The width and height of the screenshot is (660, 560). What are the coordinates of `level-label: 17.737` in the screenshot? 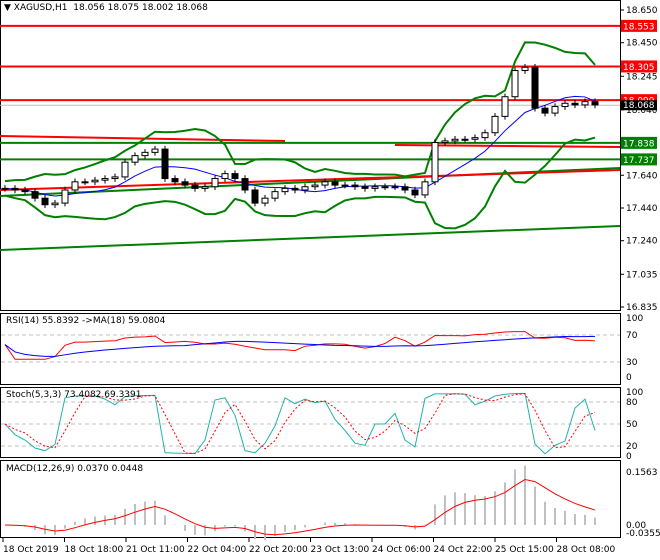 It's located at (639, 161).